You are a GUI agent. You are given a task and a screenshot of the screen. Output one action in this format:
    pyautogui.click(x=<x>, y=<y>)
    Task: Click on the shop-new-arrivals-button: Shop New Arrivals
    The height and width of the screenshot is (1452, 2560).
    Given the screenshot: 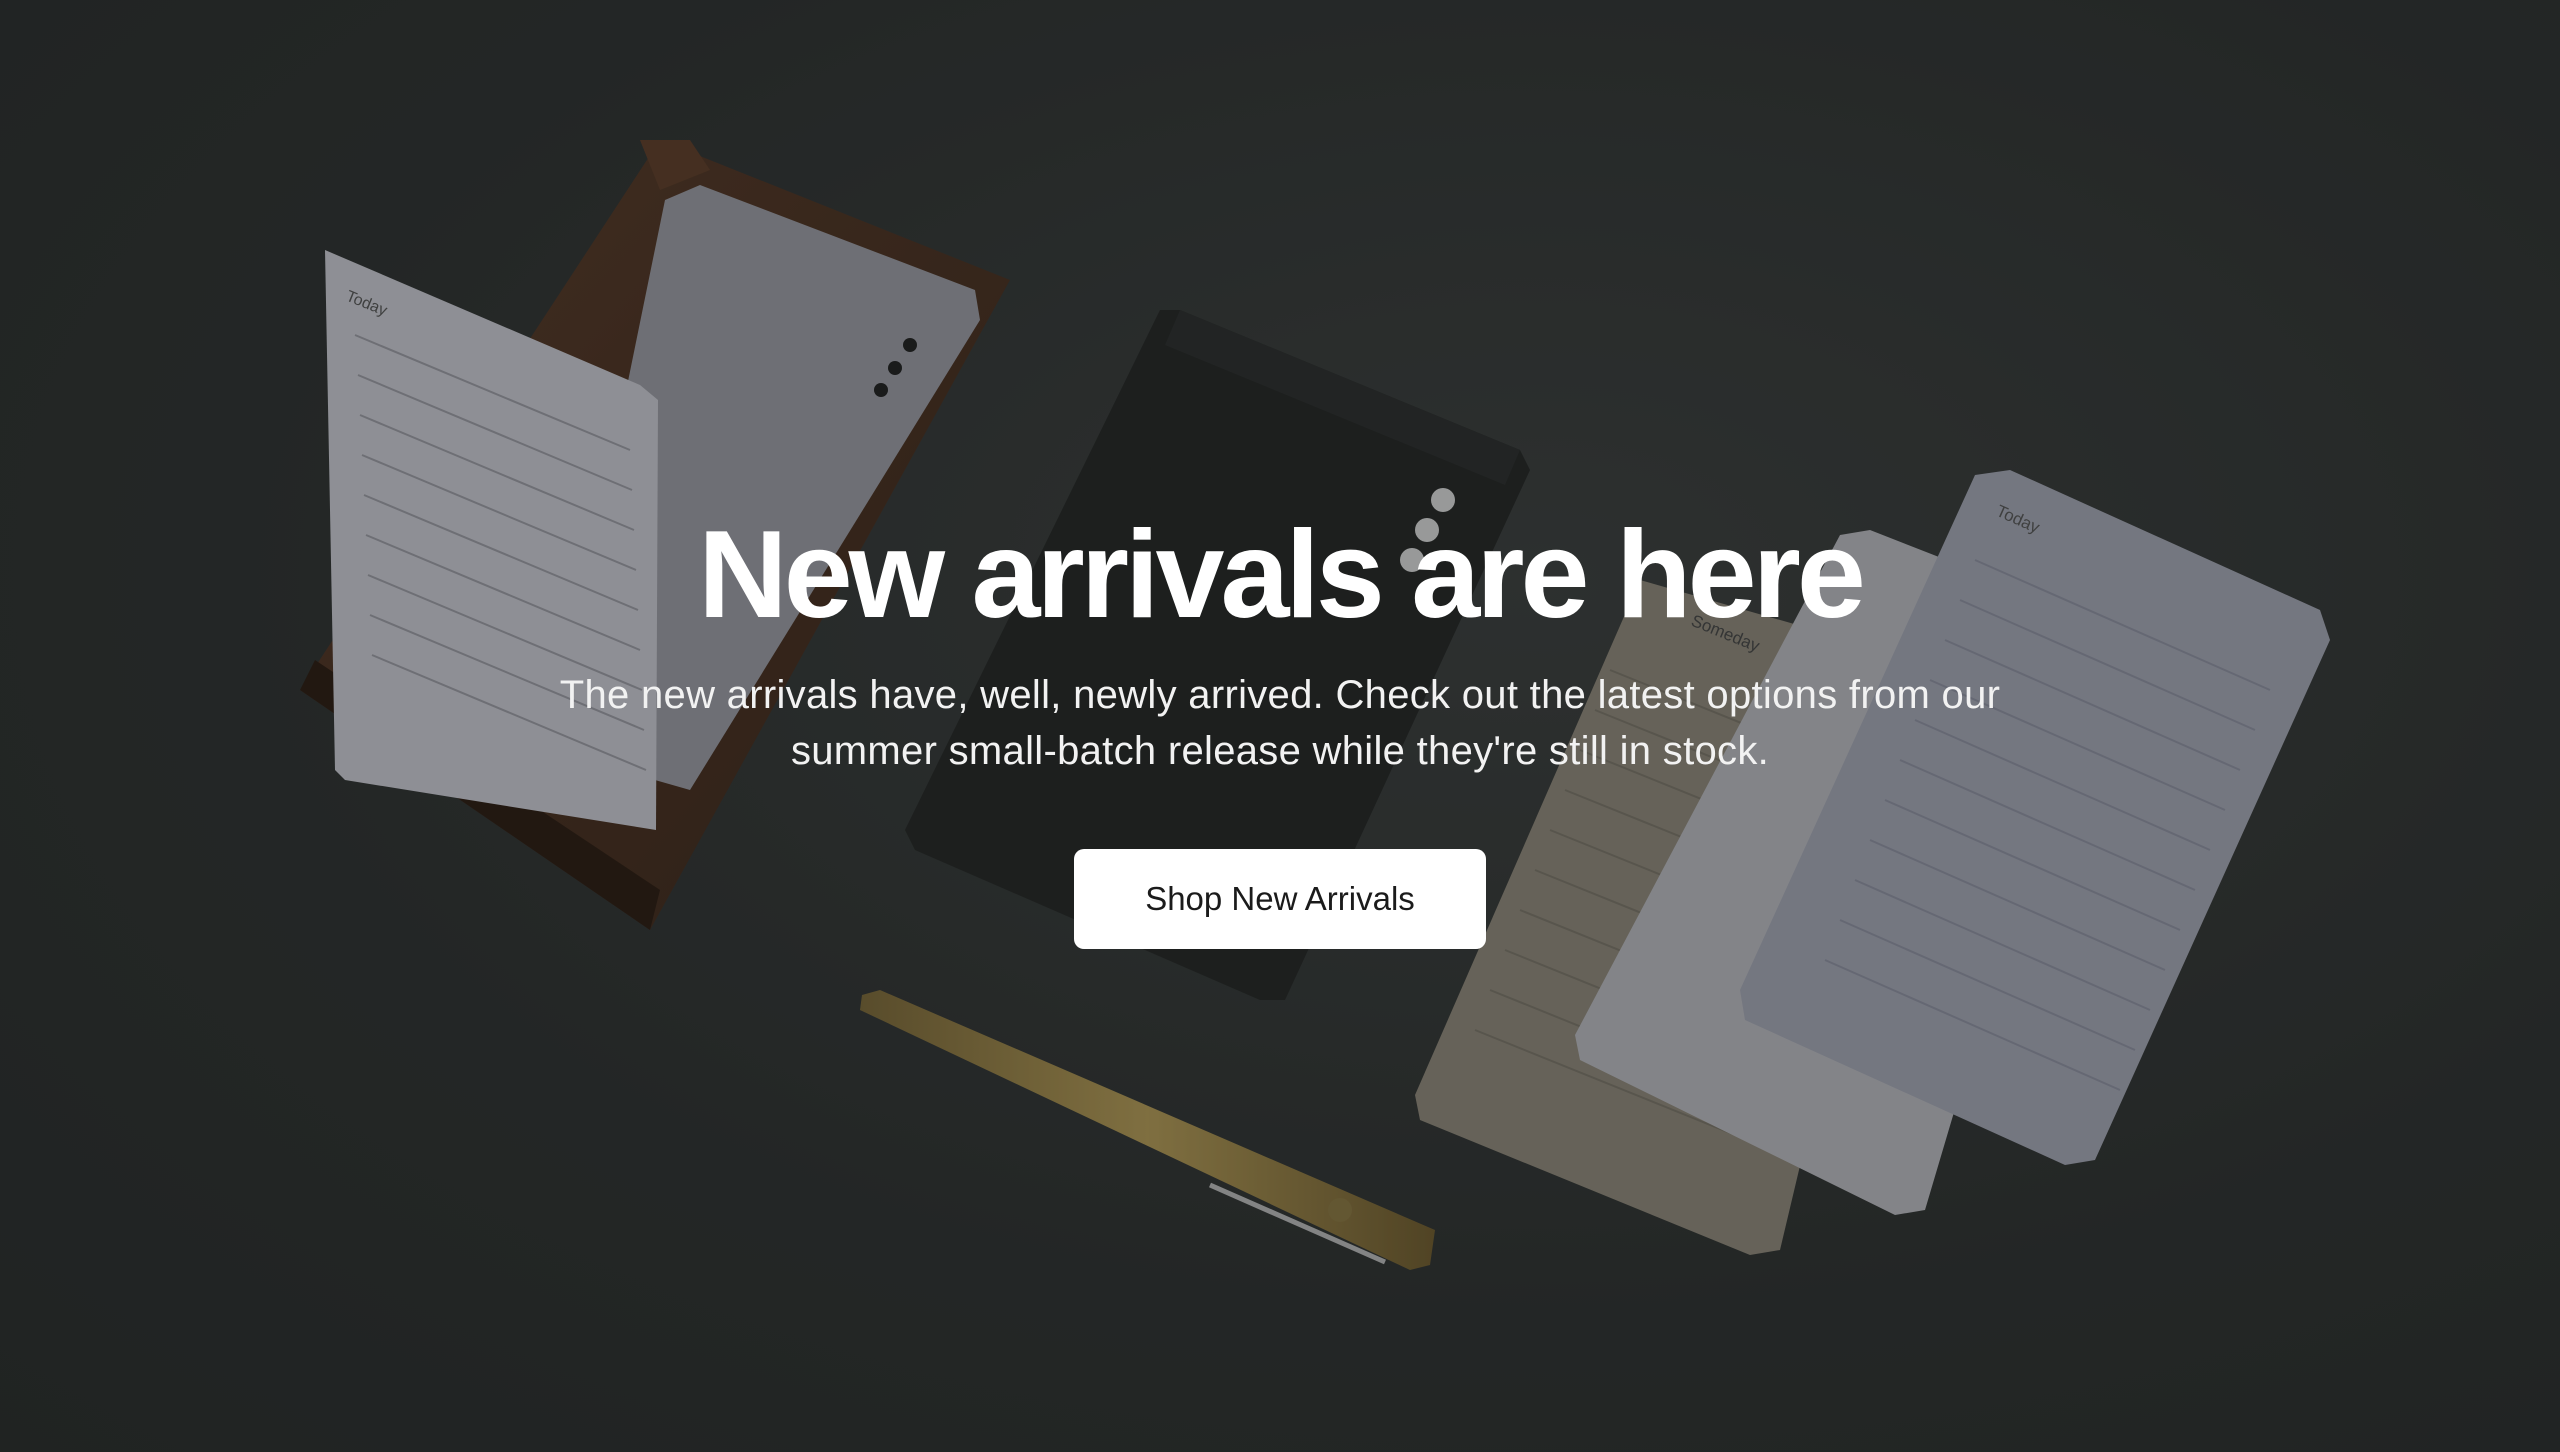 What is the action you would take?
    pyautogui.click(x=1280, y=899)
    